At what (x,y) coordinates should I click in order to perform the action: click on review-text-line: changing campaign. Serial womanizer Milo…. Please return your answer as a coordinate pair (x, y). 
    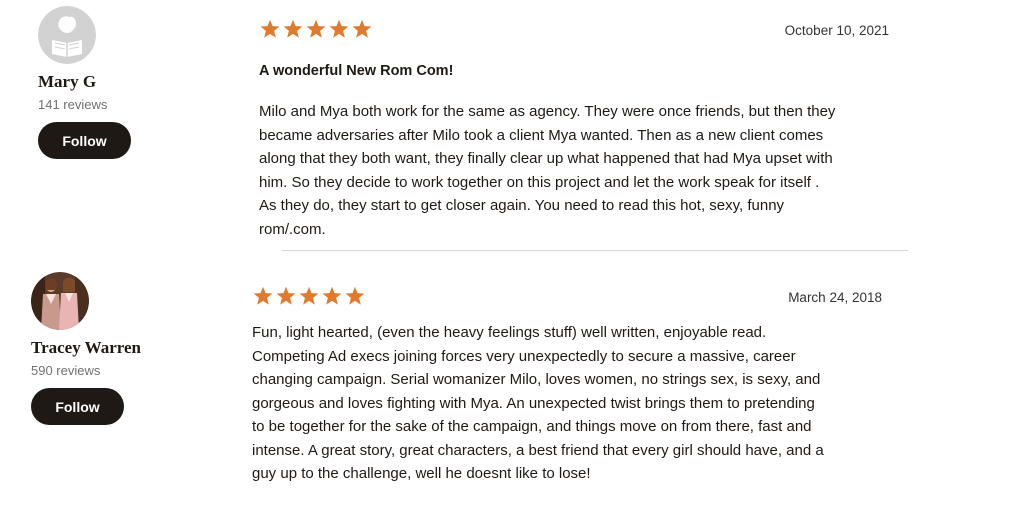
    Looking at the image, I should click on (536, 379).